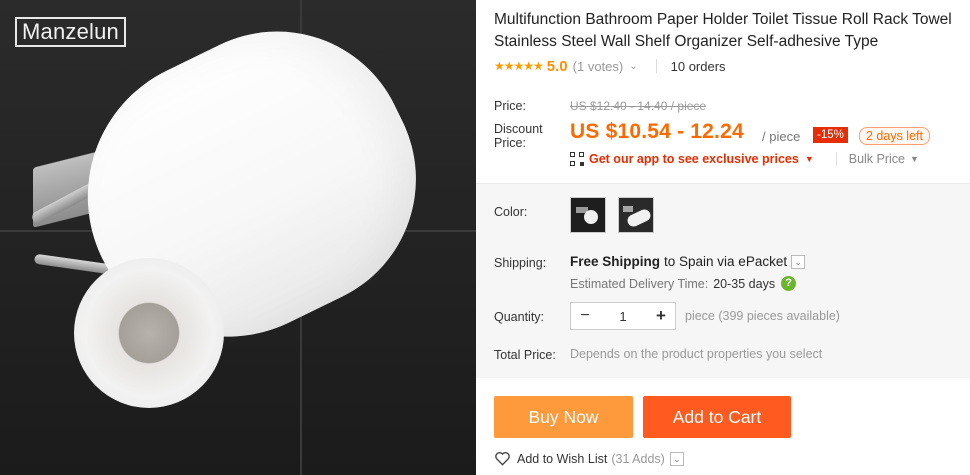 This screenshot has width=970, height=475. What do you see at coordinates (798, 261) in the screenshot?
I see `shipping-dropdown-icon: ⌄` at bounding box center [798, 261].